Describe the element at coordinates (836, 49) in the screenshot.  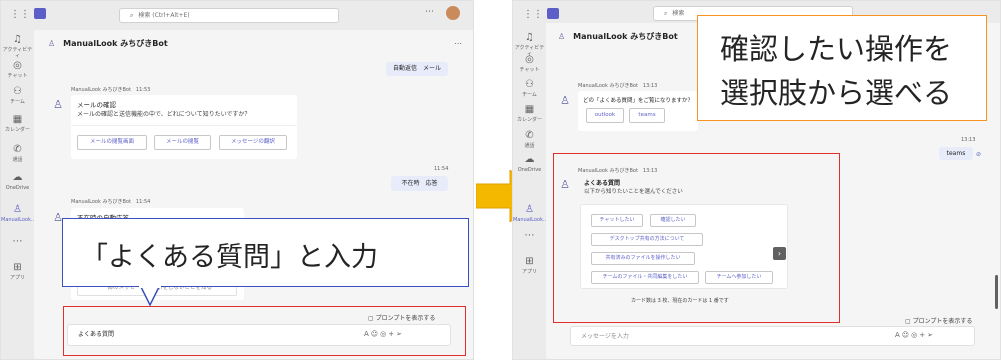
I see `callout-line-1: 確認したい操作を` at that location.